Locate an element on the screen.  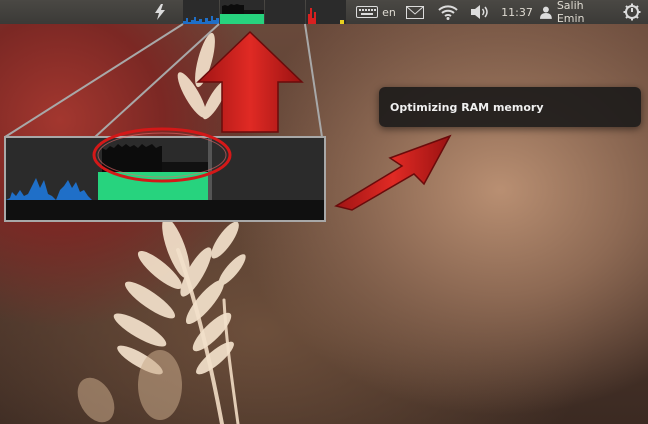
notification-bubble: Optimizing RAM memory is located at coordinates (510, 107).